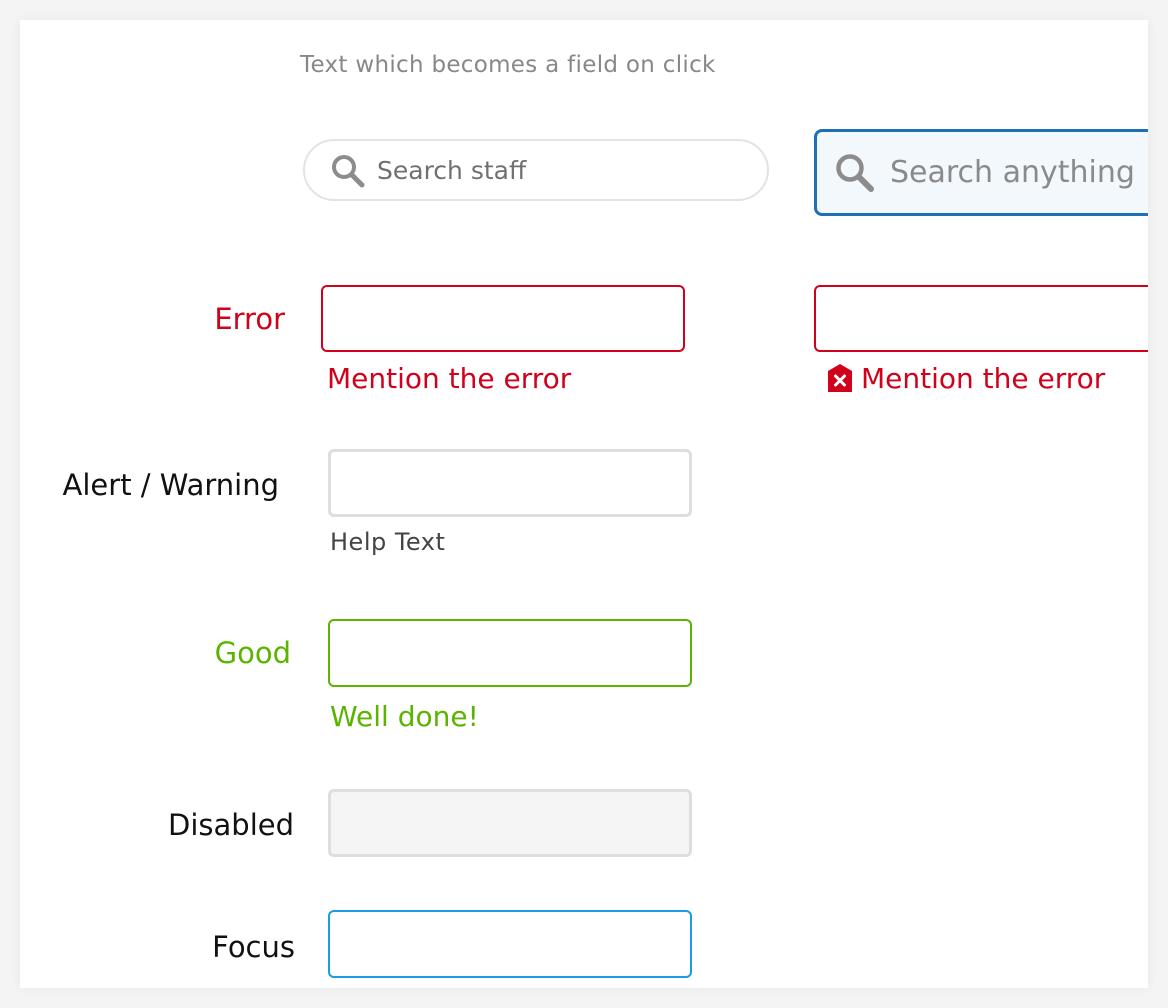 The image size is (1168, 1008). I want to click on search-staff-field, so click(536, 170).